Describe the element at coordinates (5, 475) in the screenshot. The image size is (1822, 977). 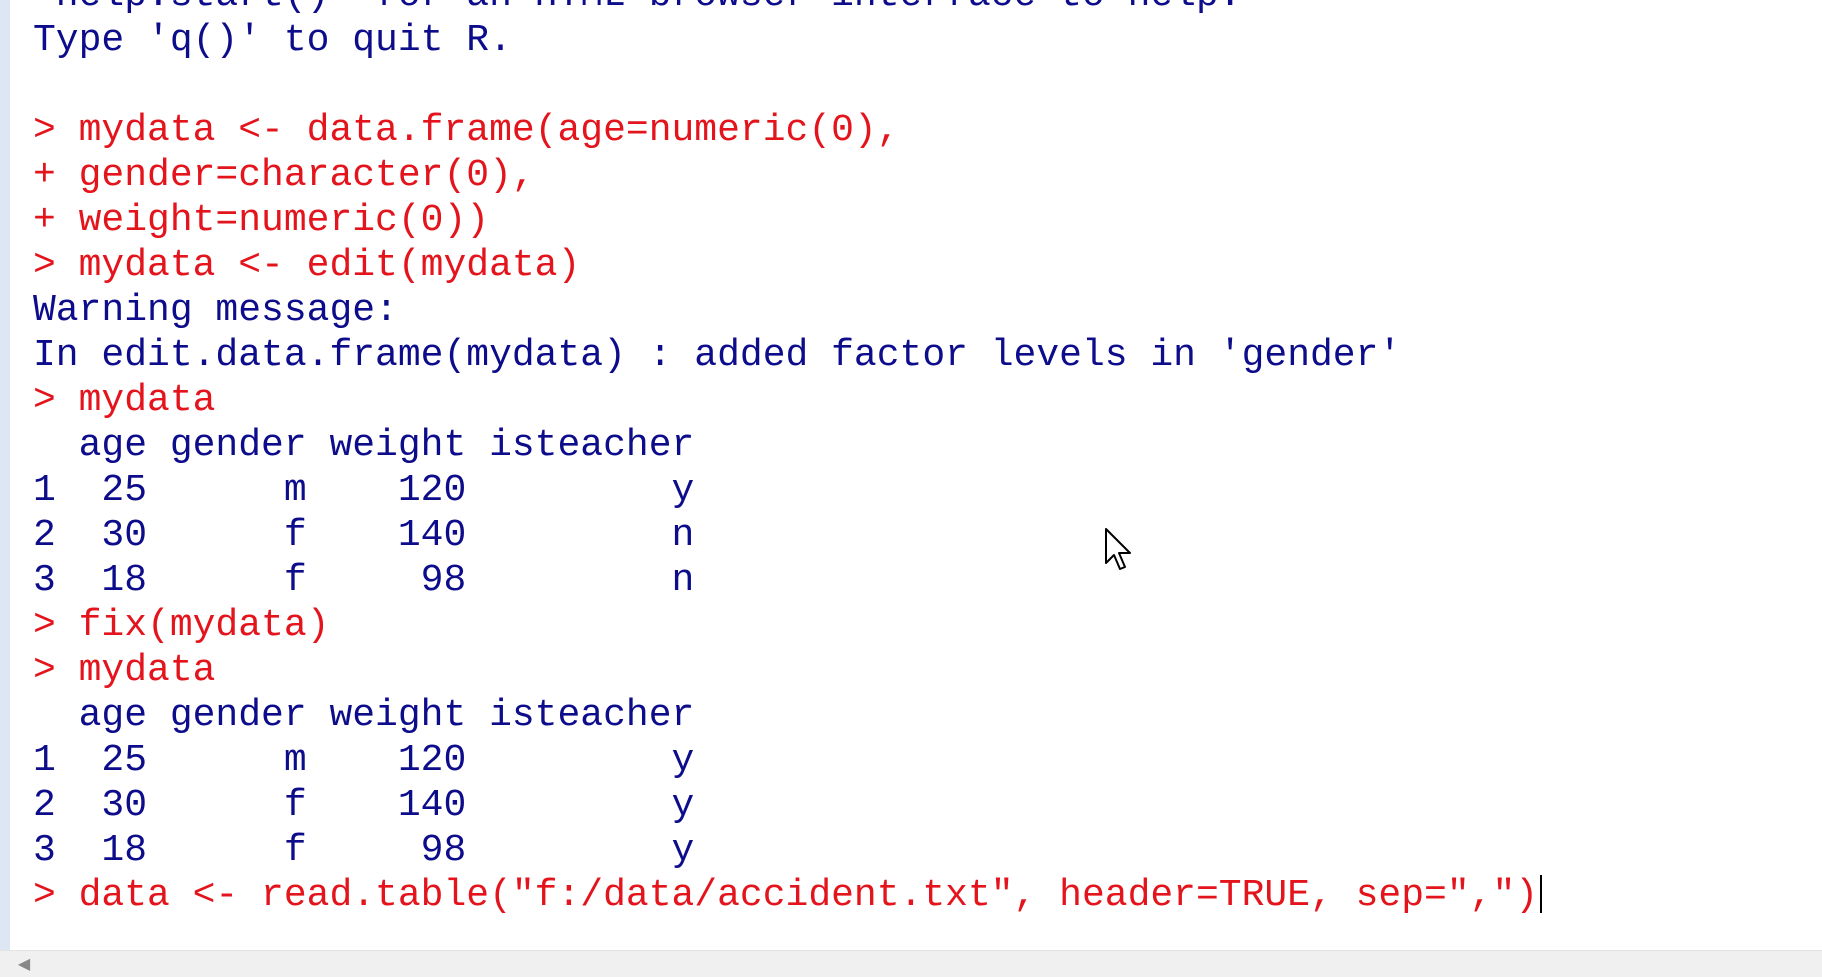
I see `console-margin` at that location.